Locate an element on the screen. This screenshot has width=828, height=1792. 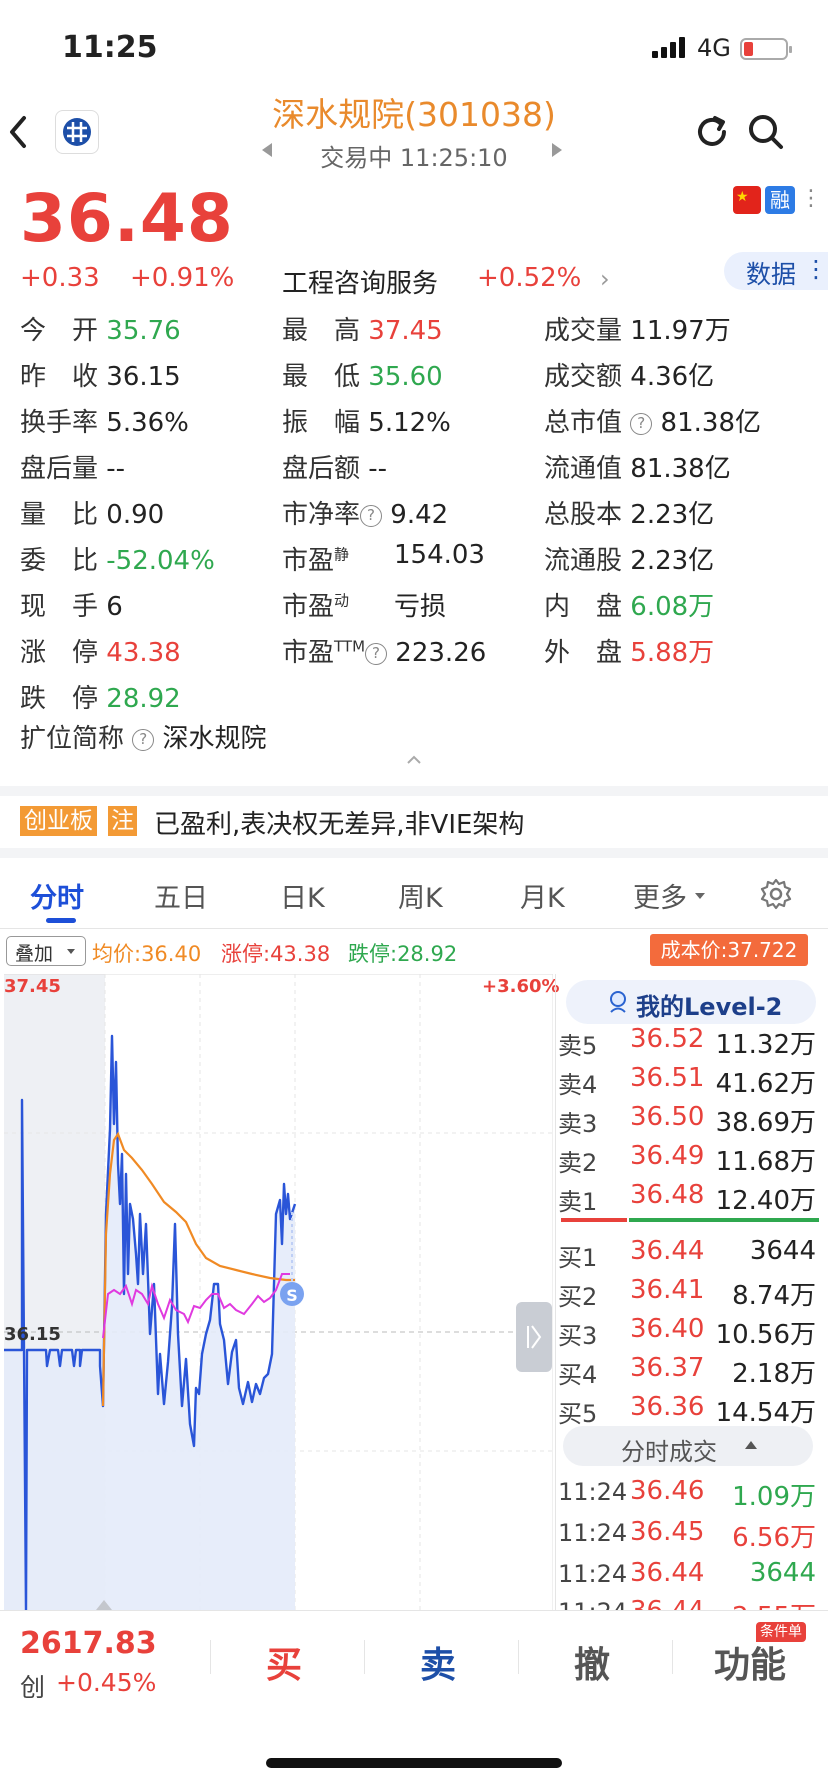
stat-wr-value: -52.04% is located at coordinates (160, 561).